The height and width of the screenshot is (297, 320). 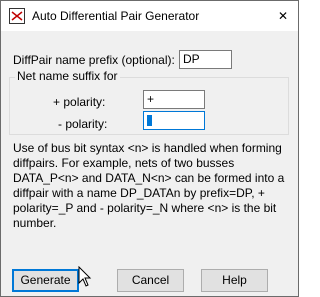 What do you see at coordinates (151, 99) in the screenshot?
I see `plus-polarity-value: +` at bounding box center [151, 99].